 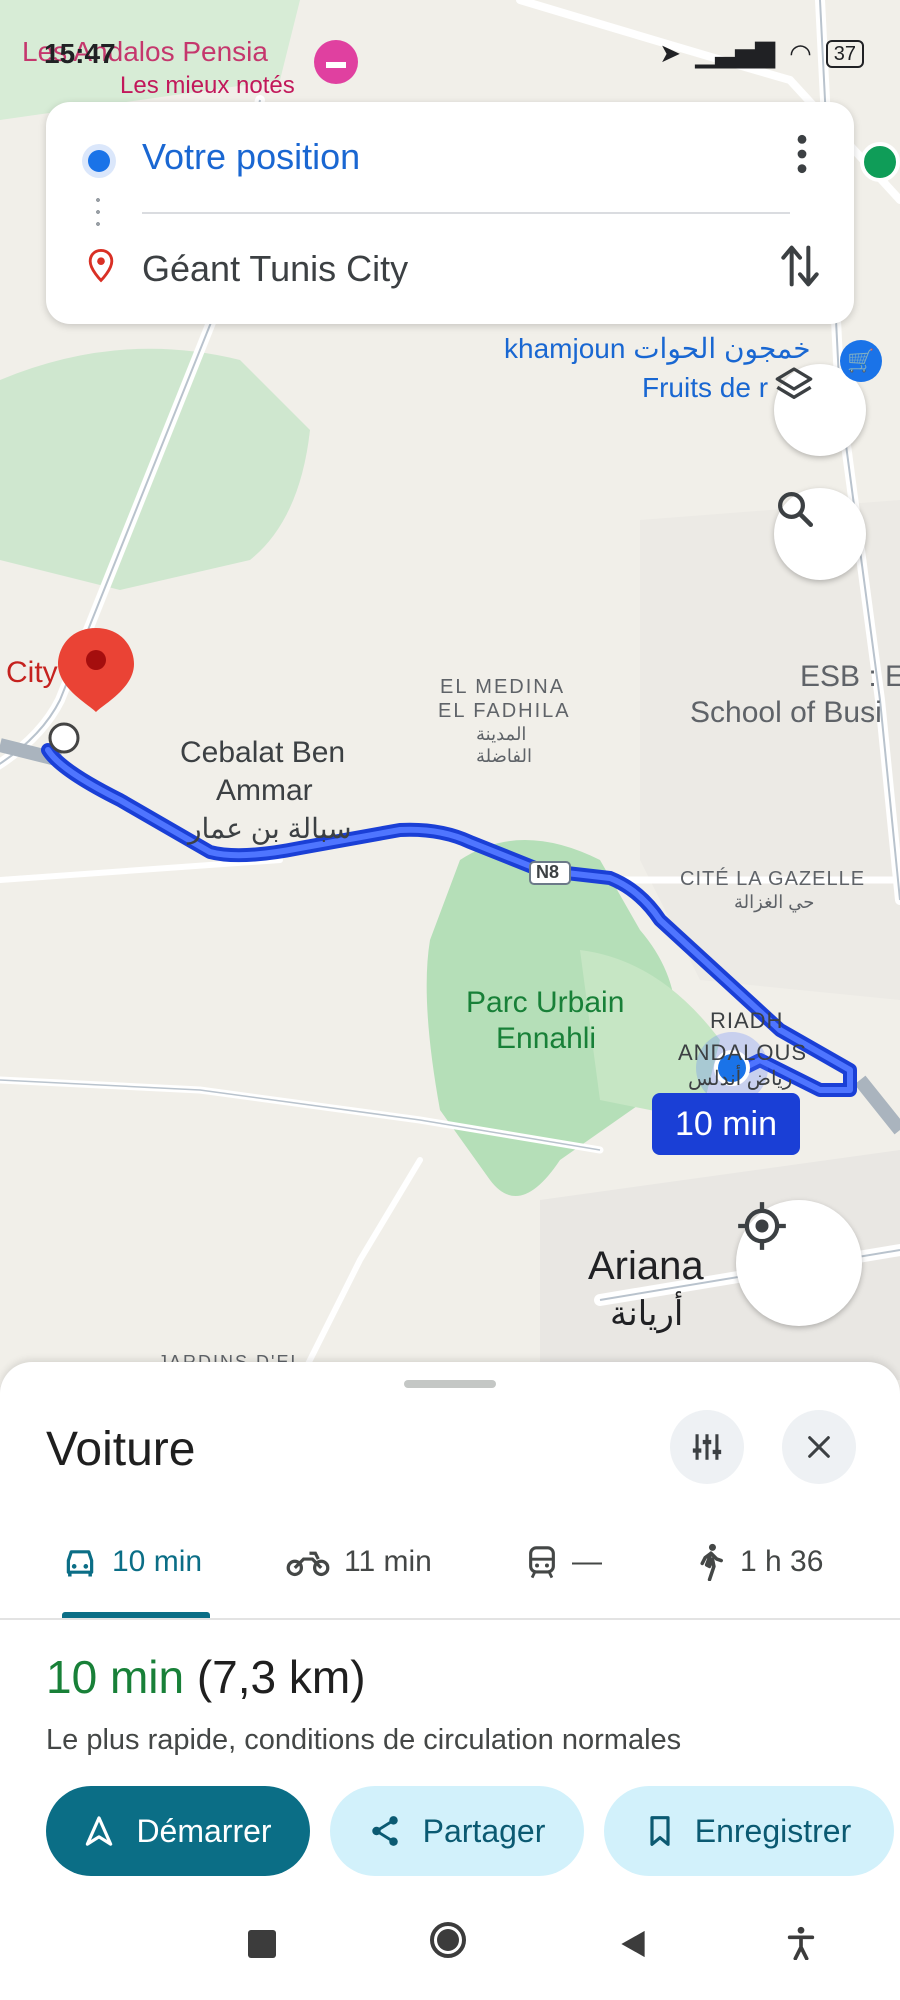 What do you see at coordinates (32, 672) in the screenshot?
I see `map-label-destination: City` at bounding box center [32, 672].